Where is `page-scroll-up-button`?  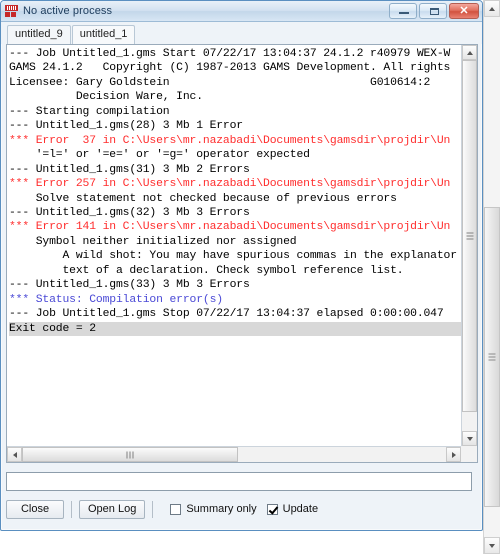
page-scroll-up-button is located at coordinates (492, 8).